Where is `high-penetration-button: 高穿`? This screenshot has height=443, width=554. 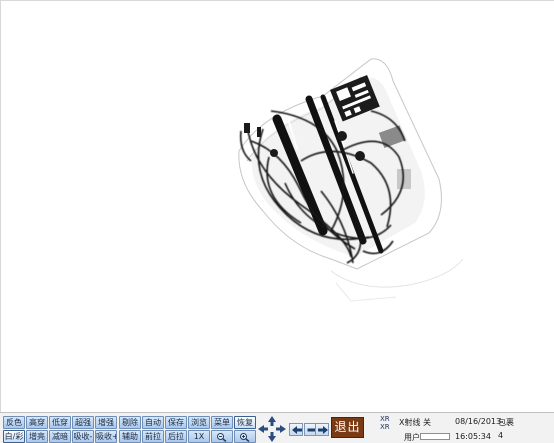 high-penetration-button: 高穿 is located at coordinates (37, 422).